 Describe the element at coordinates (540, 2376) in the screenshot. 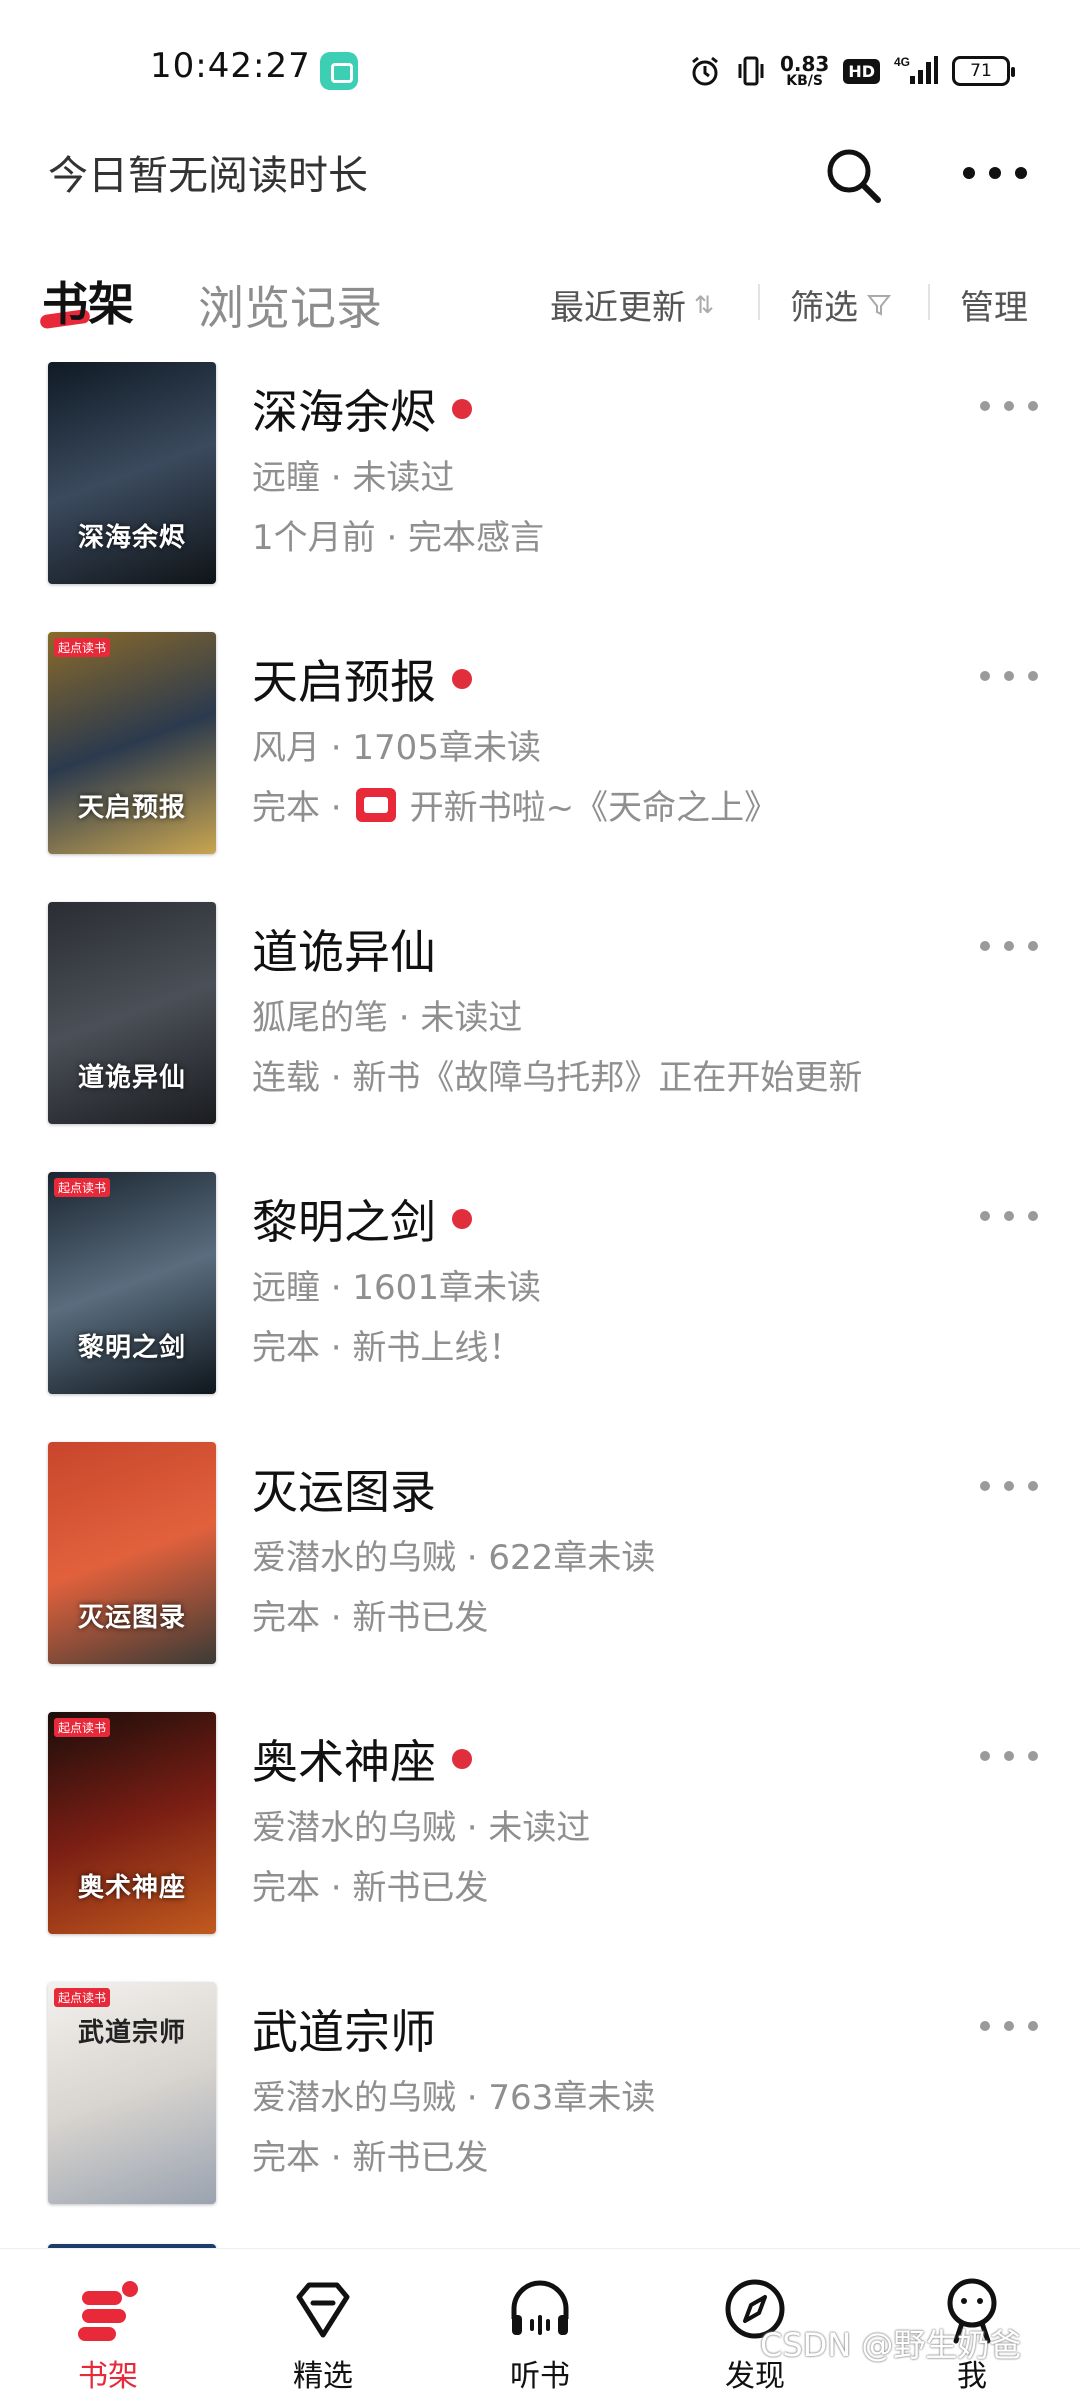

I see `nav-label: 听书` at that location.